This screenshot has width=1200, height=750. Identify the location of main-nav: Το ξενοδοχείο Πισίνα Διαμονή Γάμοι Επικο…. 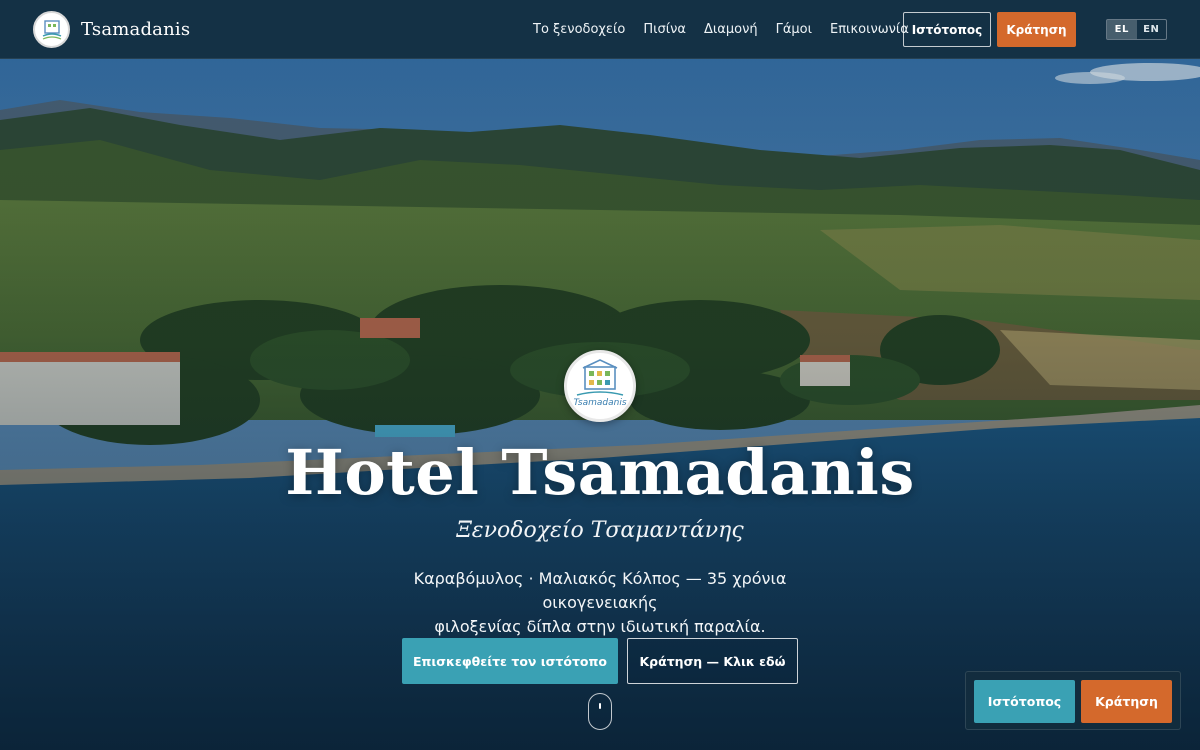
(721, 29).